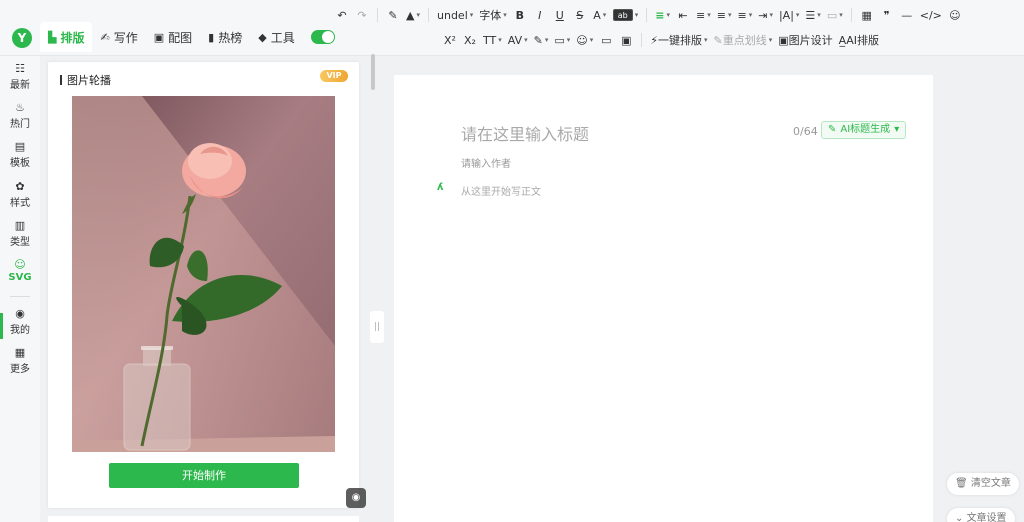 The height and width of the screenshot is (522, 1024). I want to click on char-spacing-button: AV ▾, so click(518, 40).